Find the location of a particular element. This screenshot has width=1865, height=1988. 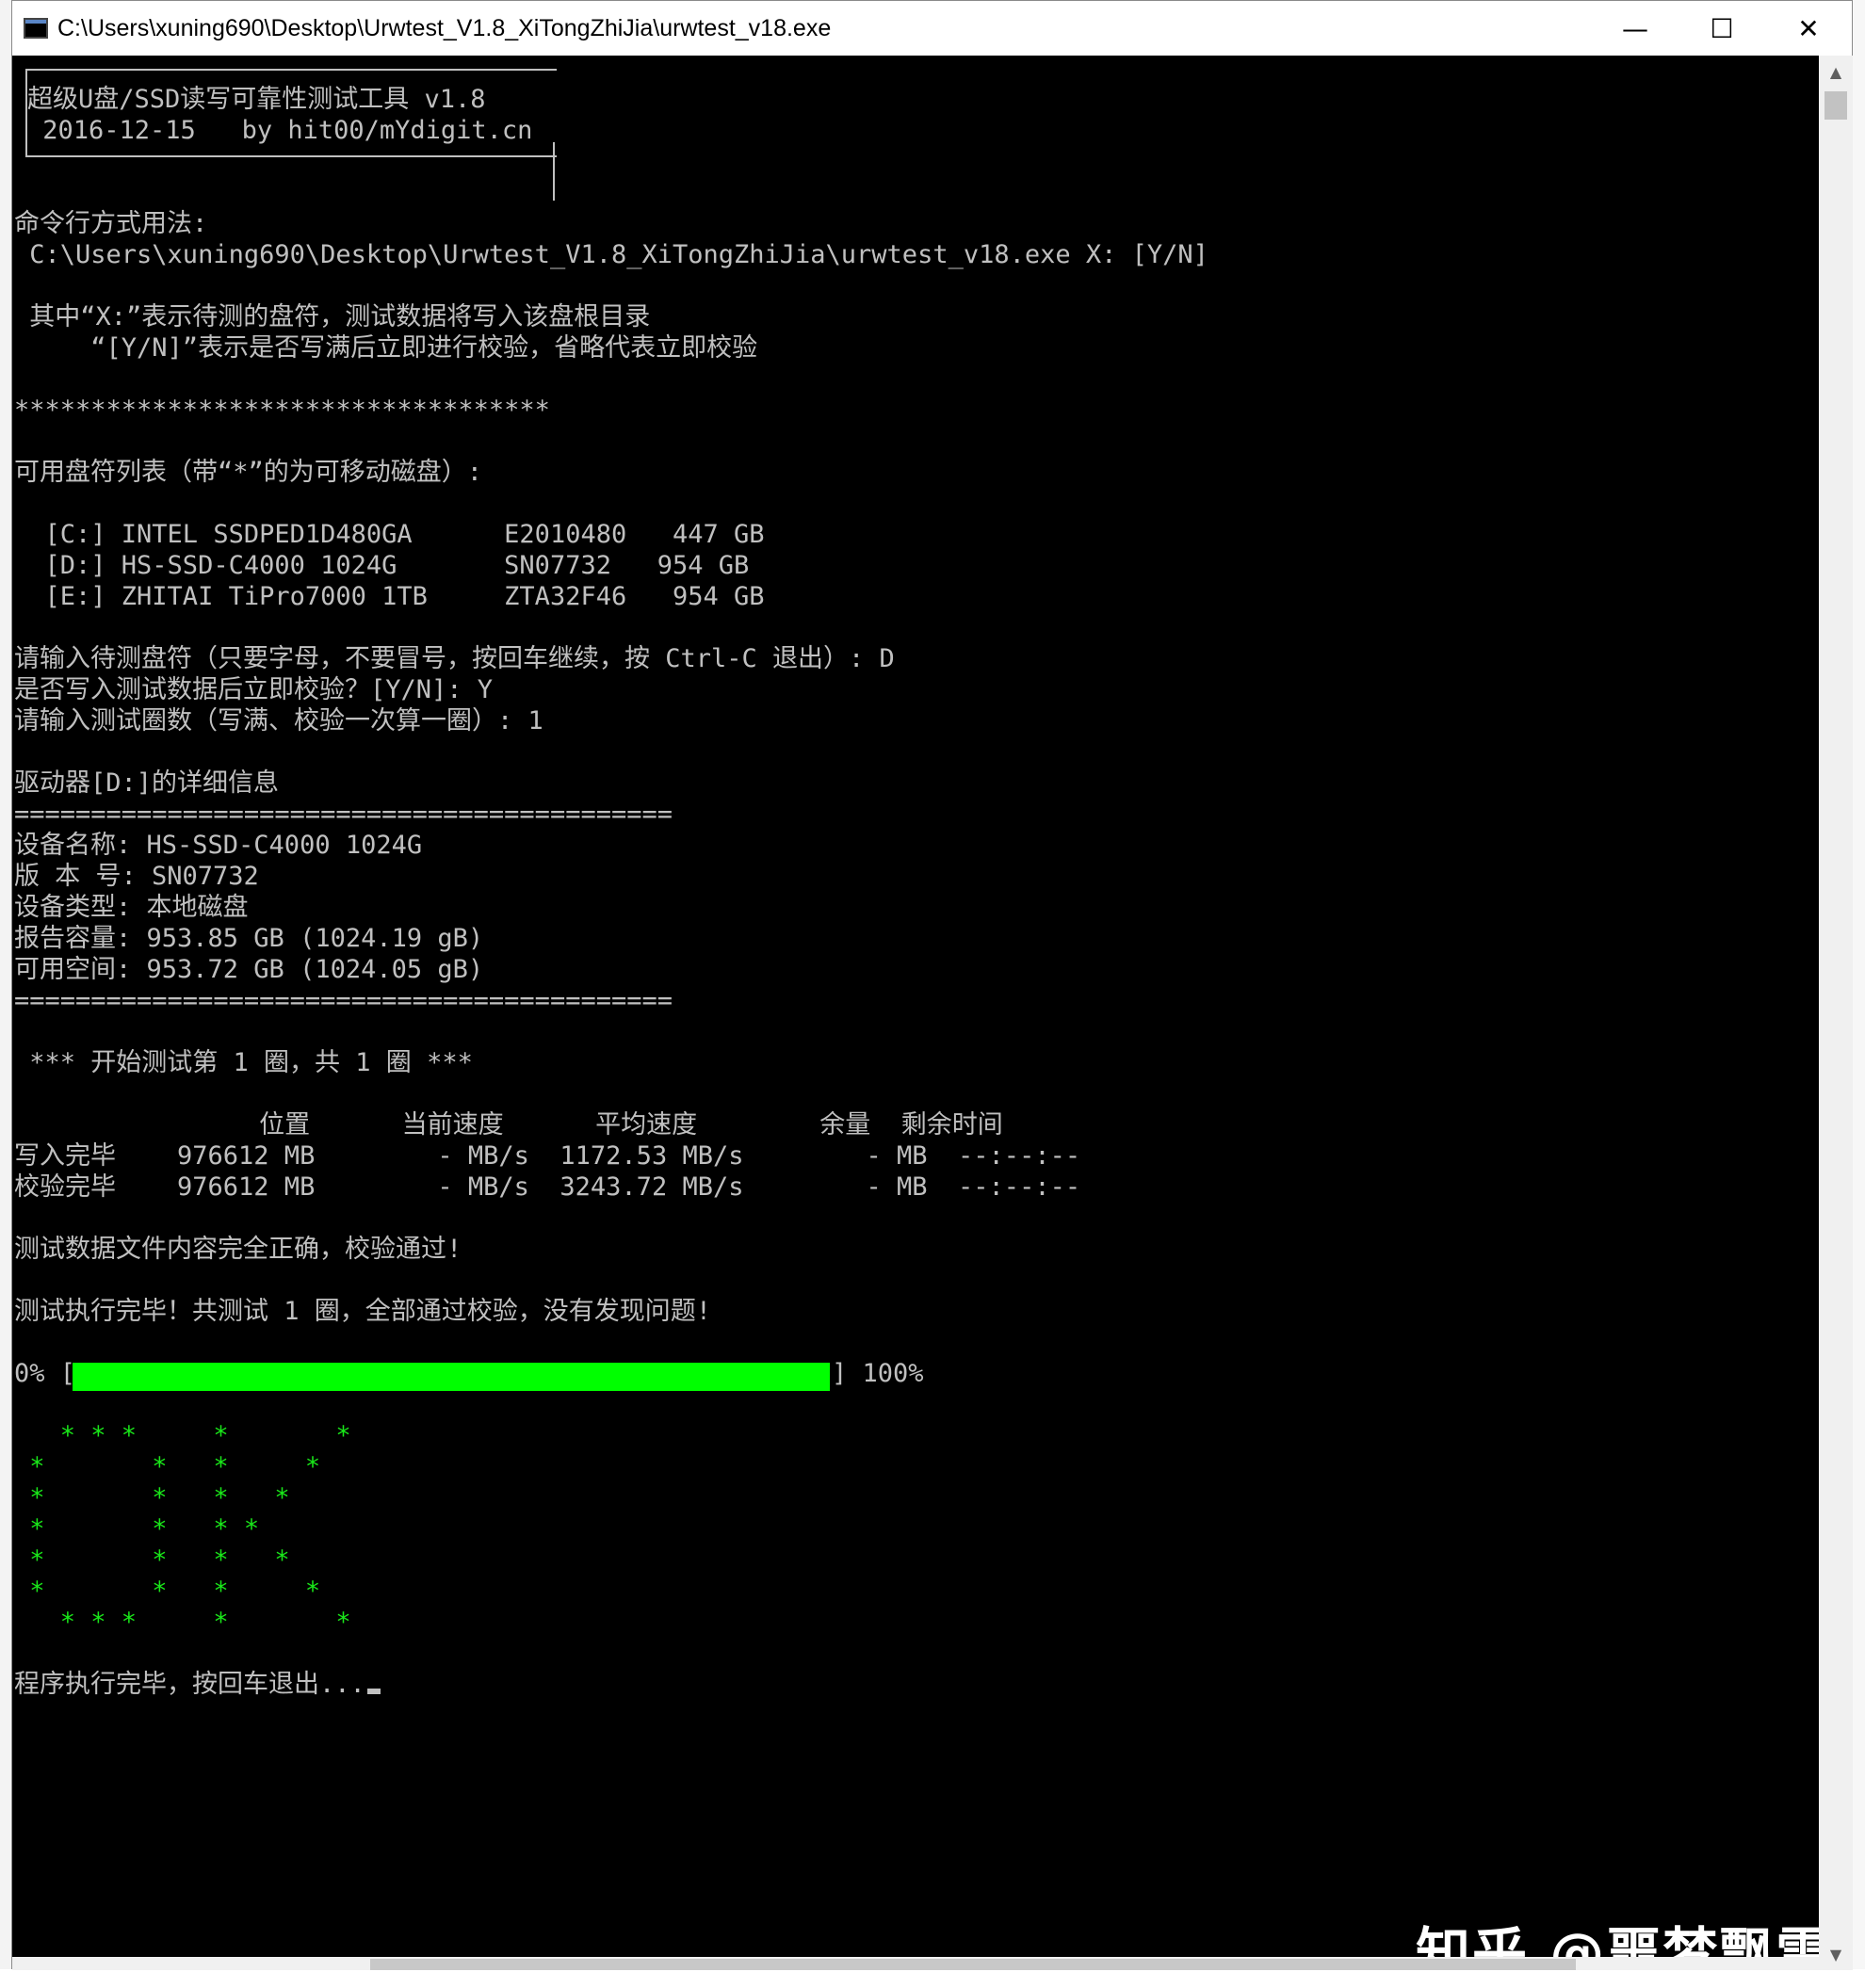

device-name: 设备名称: HS-SSD-C4000 1024G is located at coordinates (219, 845).